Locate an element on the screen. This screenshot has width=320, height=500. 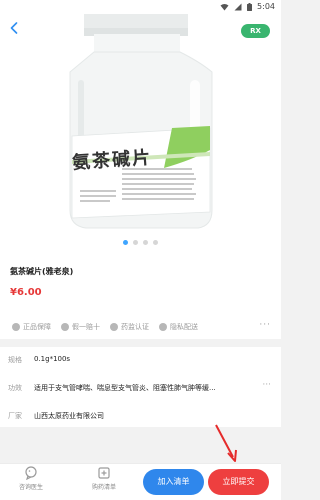
back-button is located at coordinates (14, 28).